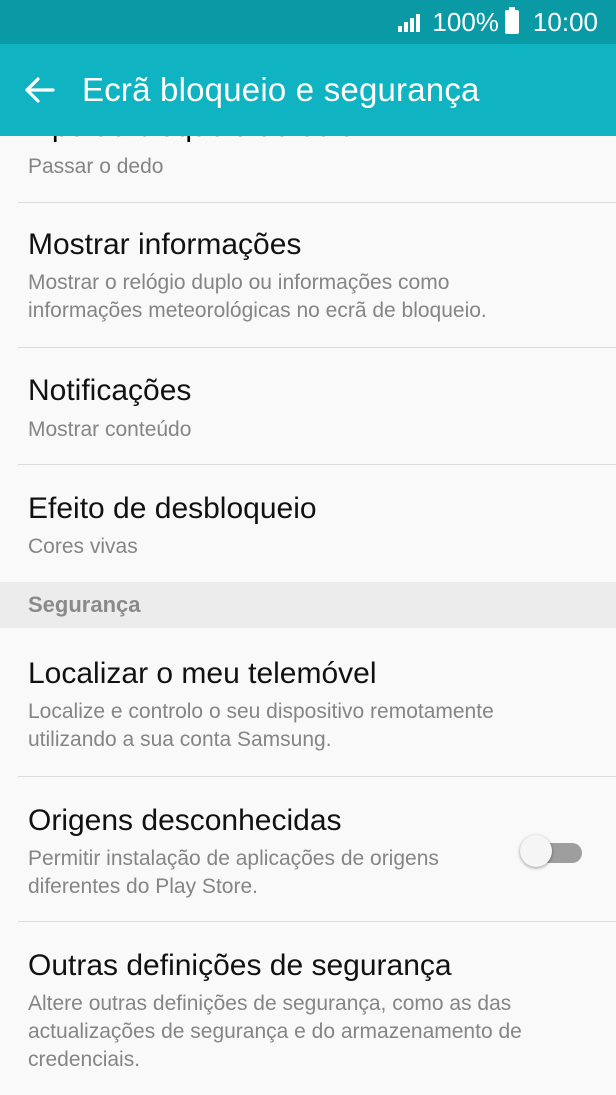 Image resolution: width=616 pixels, height=1095 pixels. I want to click on section-header-security: Segurança, so click(308, 605).